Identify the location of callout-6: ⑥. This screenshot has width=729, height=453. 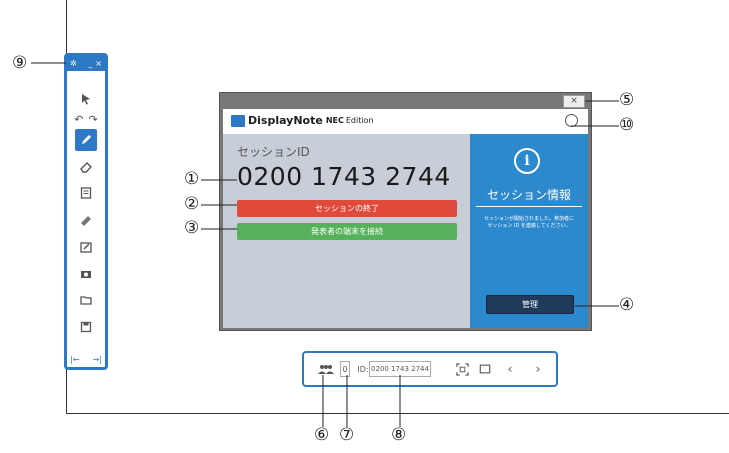
(322, 435).